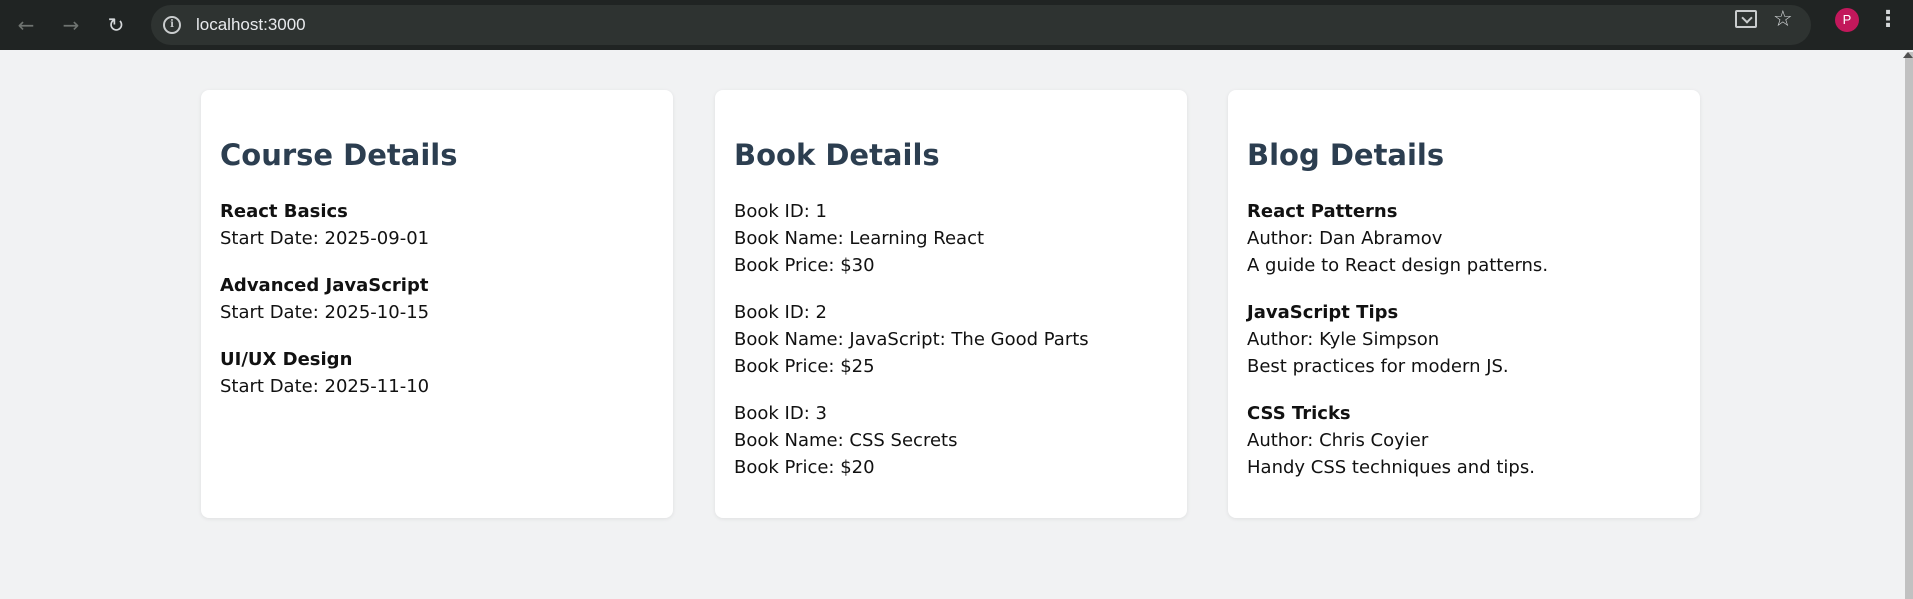 The height and width of the screenshot is (599, 1913). I want to click on blog-title: CSS Tricks, so click(1299, 413).